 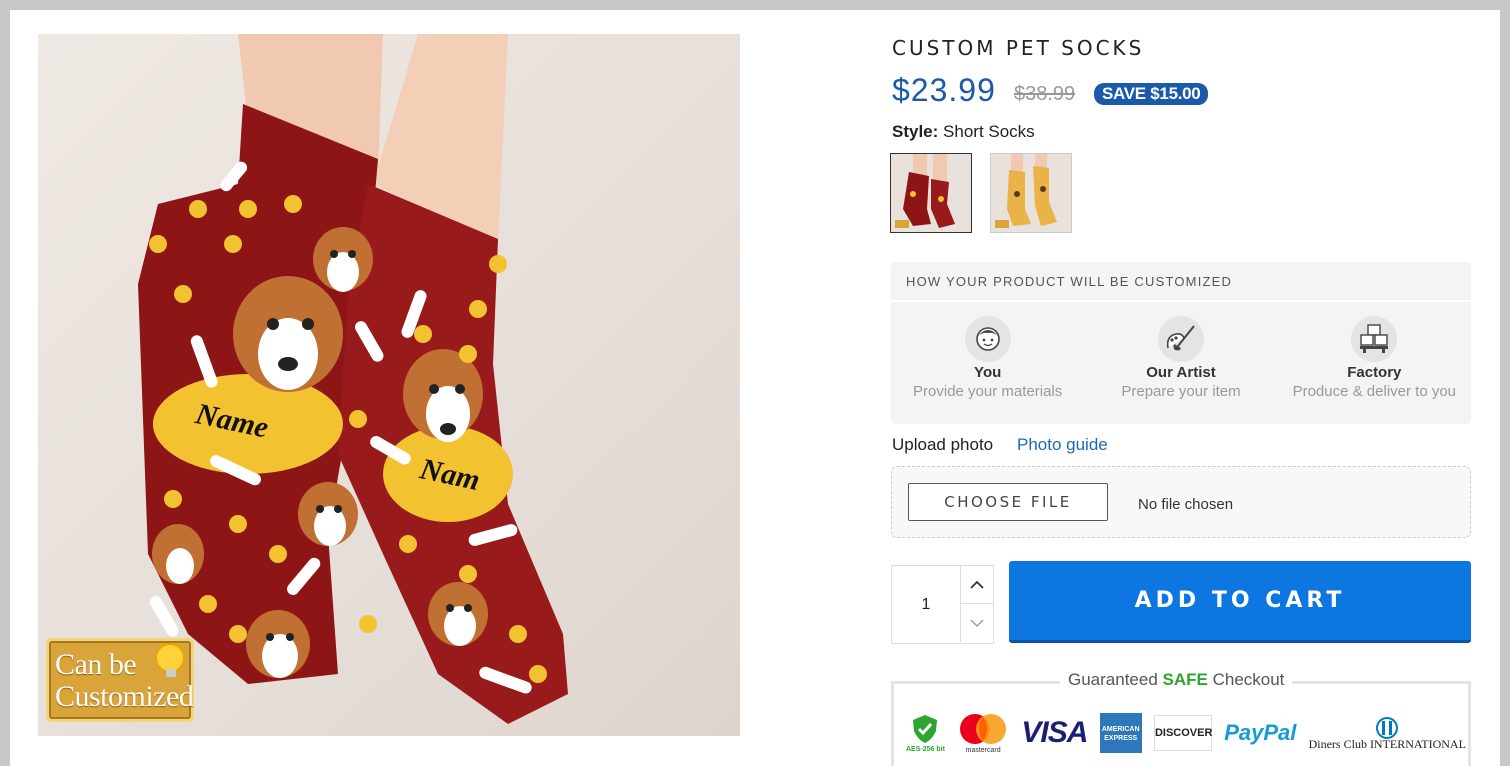 What do you see at coordinates (1008, 502) in the screenshot?
I see `choose-file-button: CHOOSE FILE` at bounding box center [1008, 502].